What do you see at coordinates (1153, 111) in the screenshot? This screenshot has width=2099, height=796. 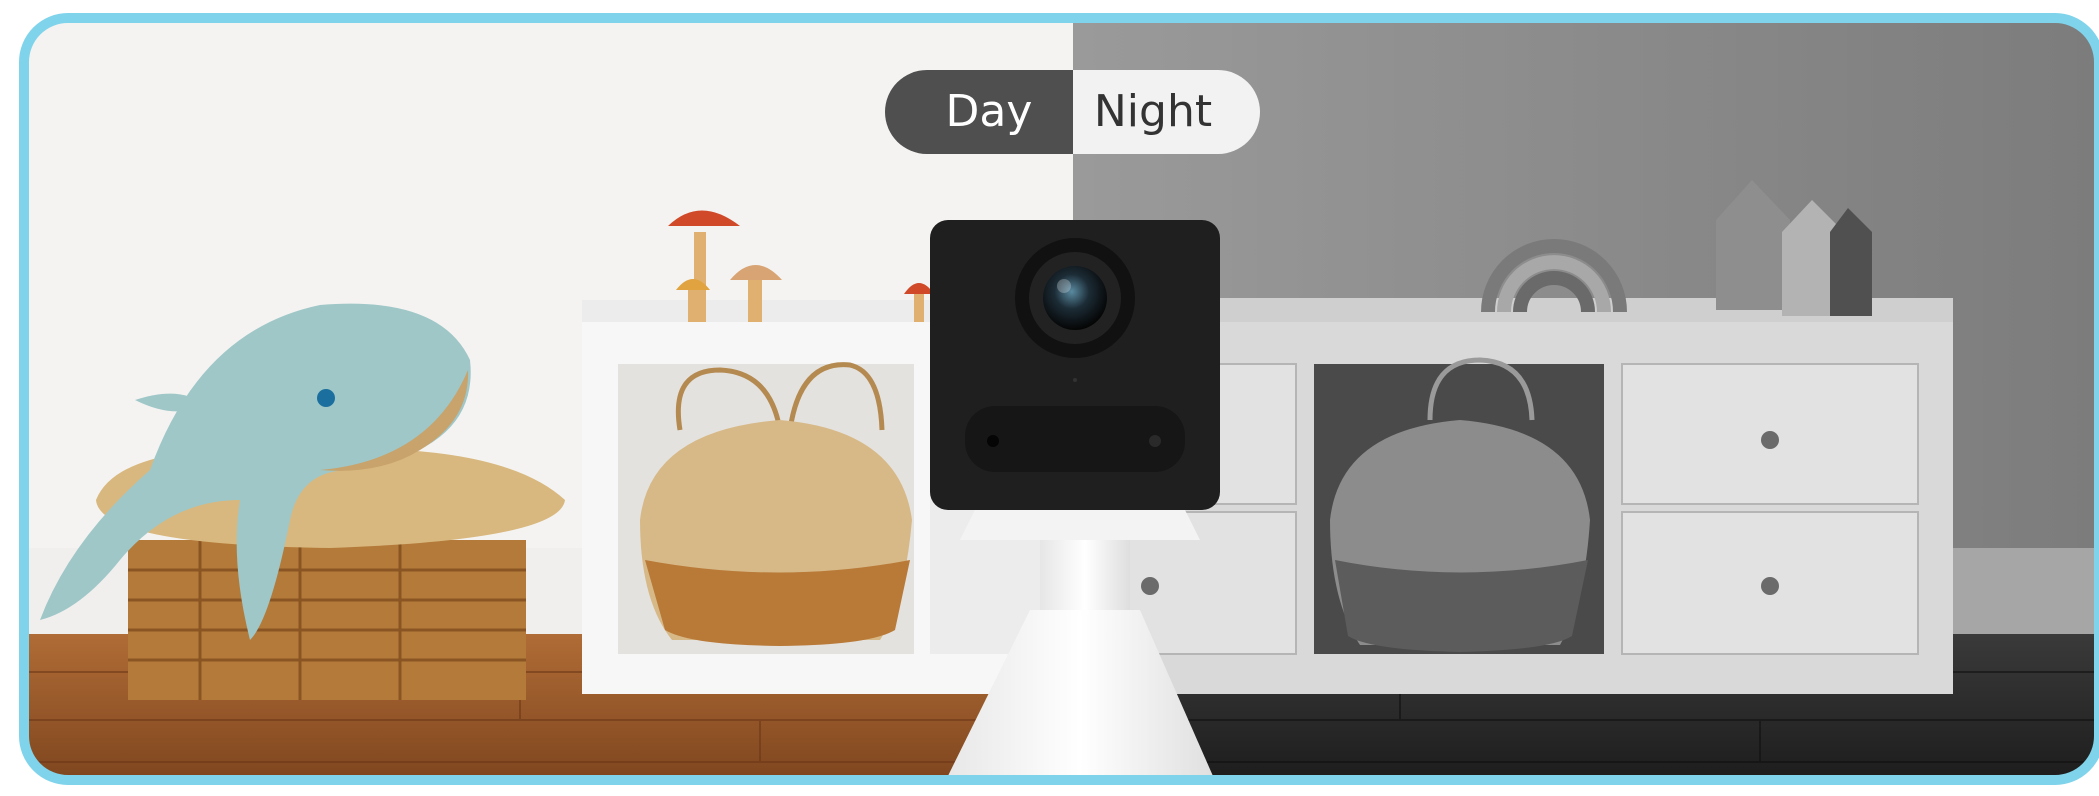 I see `toggle-night-label: Night` at bounding box center [1153, 111].